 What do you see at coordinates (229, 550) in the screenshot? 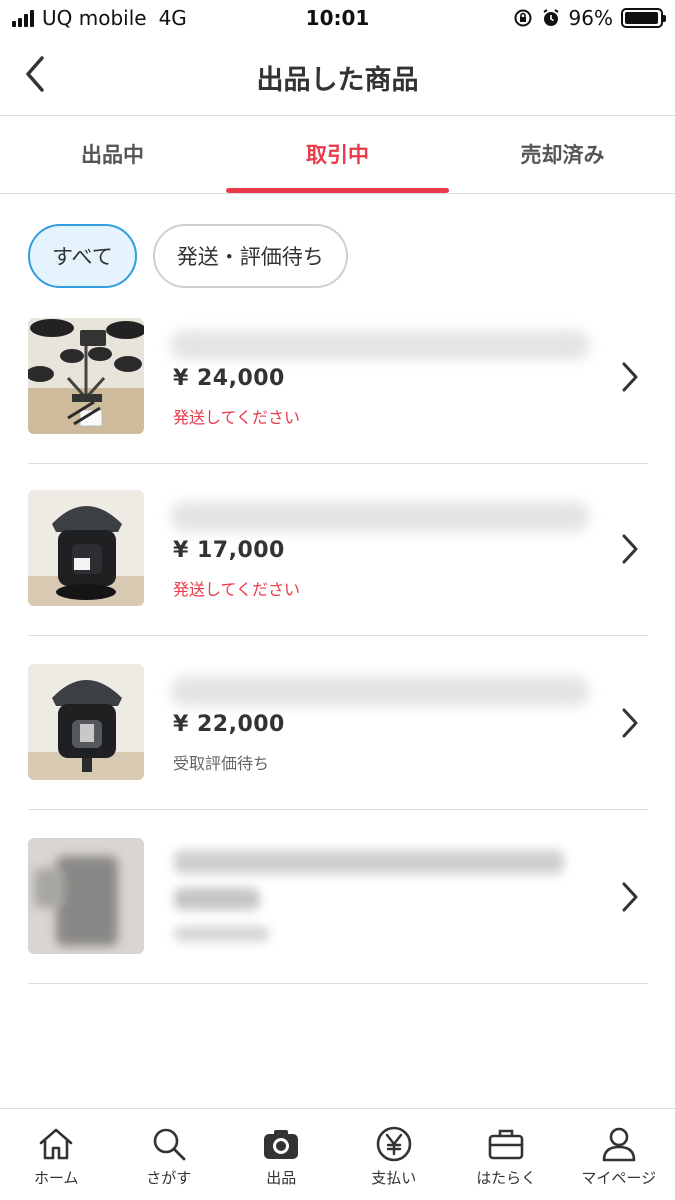
I see `item-price: ¥ 17,000` at bounding box center [229, 550].